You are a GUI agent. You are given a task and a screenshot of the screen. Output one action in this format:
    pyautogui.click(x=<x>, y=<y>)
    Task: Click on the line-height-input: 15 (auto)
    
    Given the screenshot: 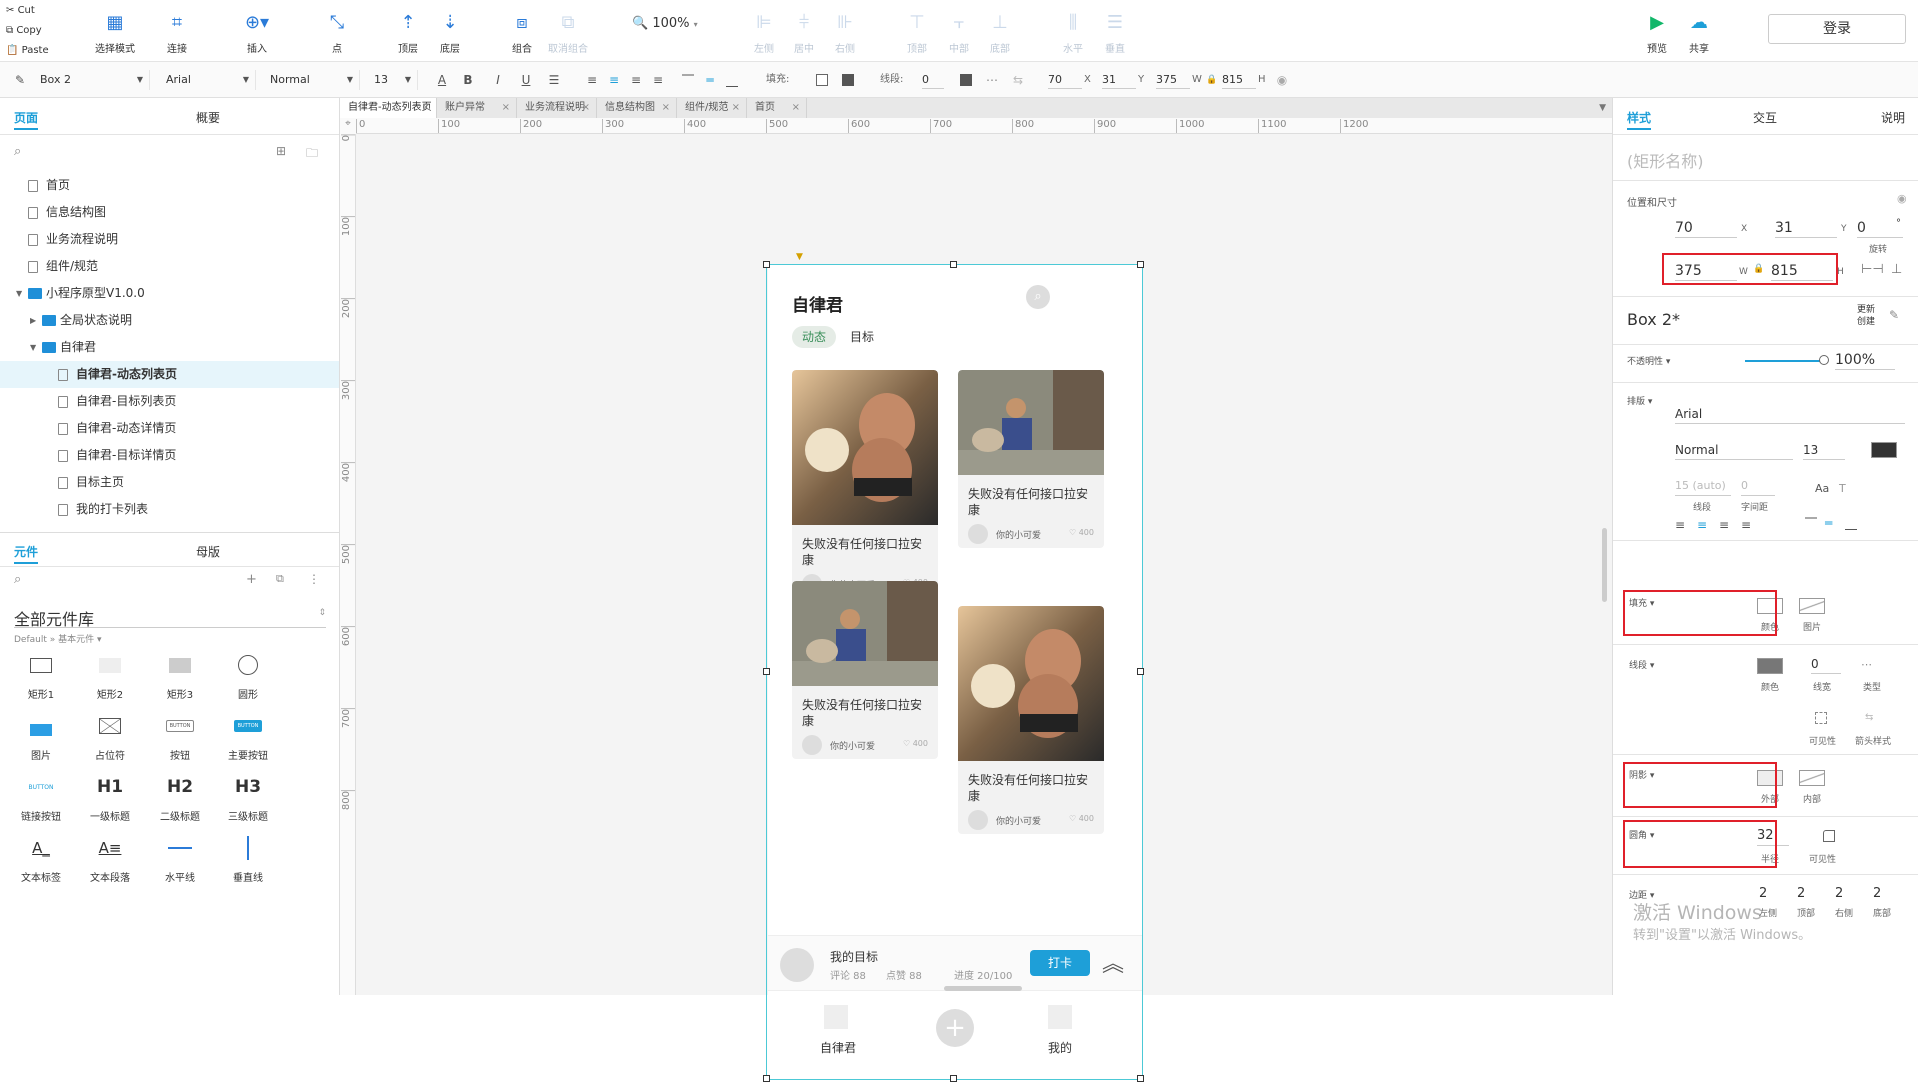 What is the action you would take?
    pyautogui.click(x=1703, y=486)
    